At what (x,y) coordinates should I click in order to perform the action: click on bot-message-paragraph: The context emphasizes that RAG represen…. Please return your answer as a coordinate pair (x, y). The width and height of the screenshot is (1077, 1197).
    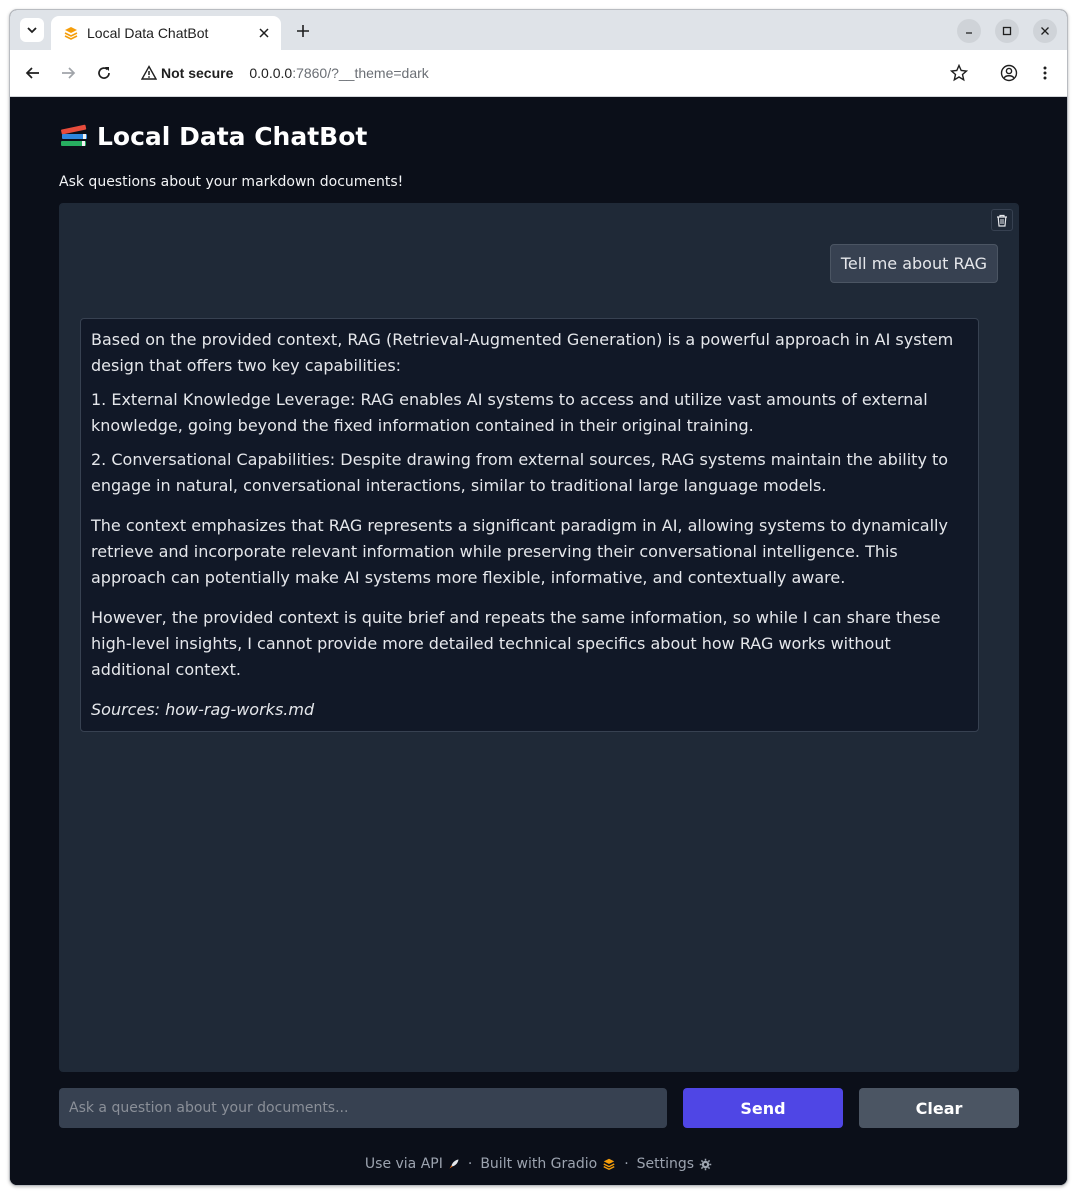
    Looking at the image, I should click on (519, 551).